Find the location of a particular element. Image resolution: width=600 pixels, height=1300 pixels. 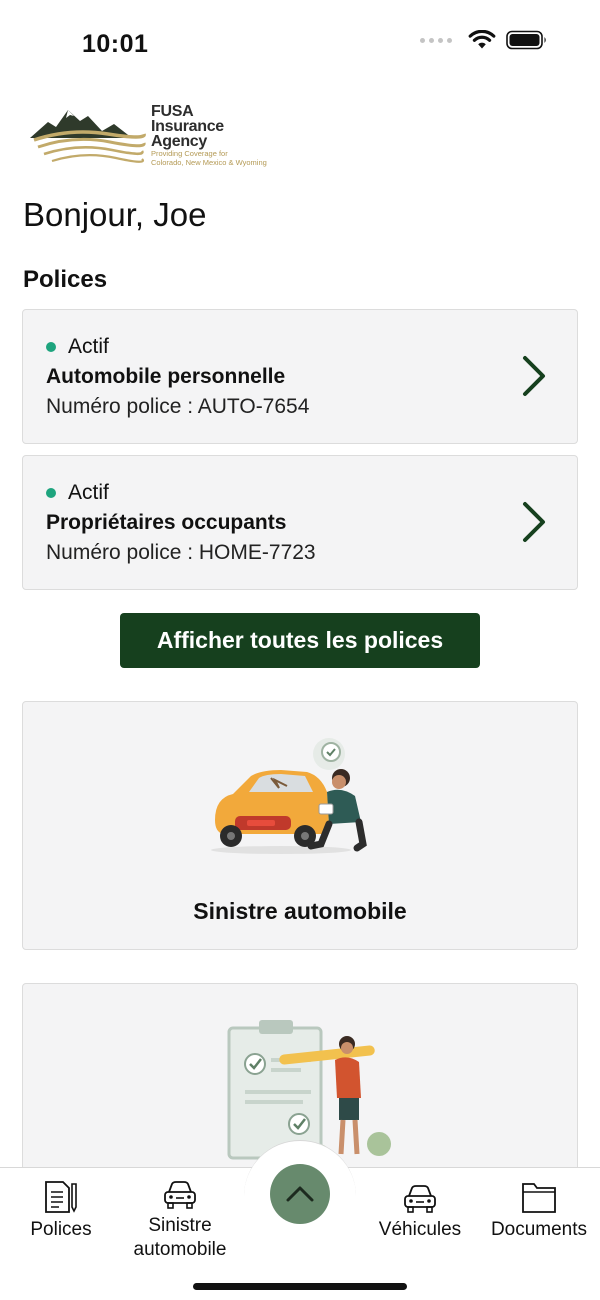

tab-label: Documents is located at coordinates (539, 1229).